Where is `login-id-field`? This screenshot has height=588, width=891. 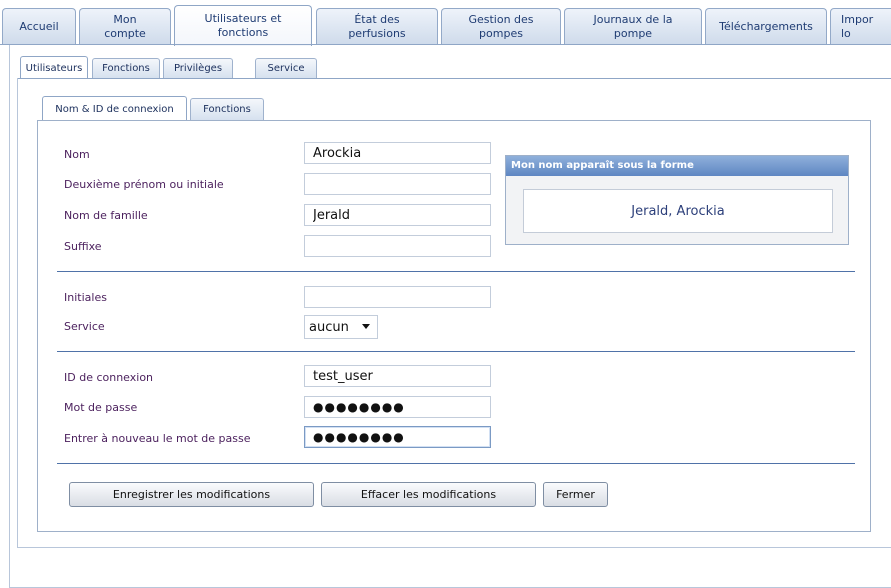
login-id-field is located at coordinates (397, 376).